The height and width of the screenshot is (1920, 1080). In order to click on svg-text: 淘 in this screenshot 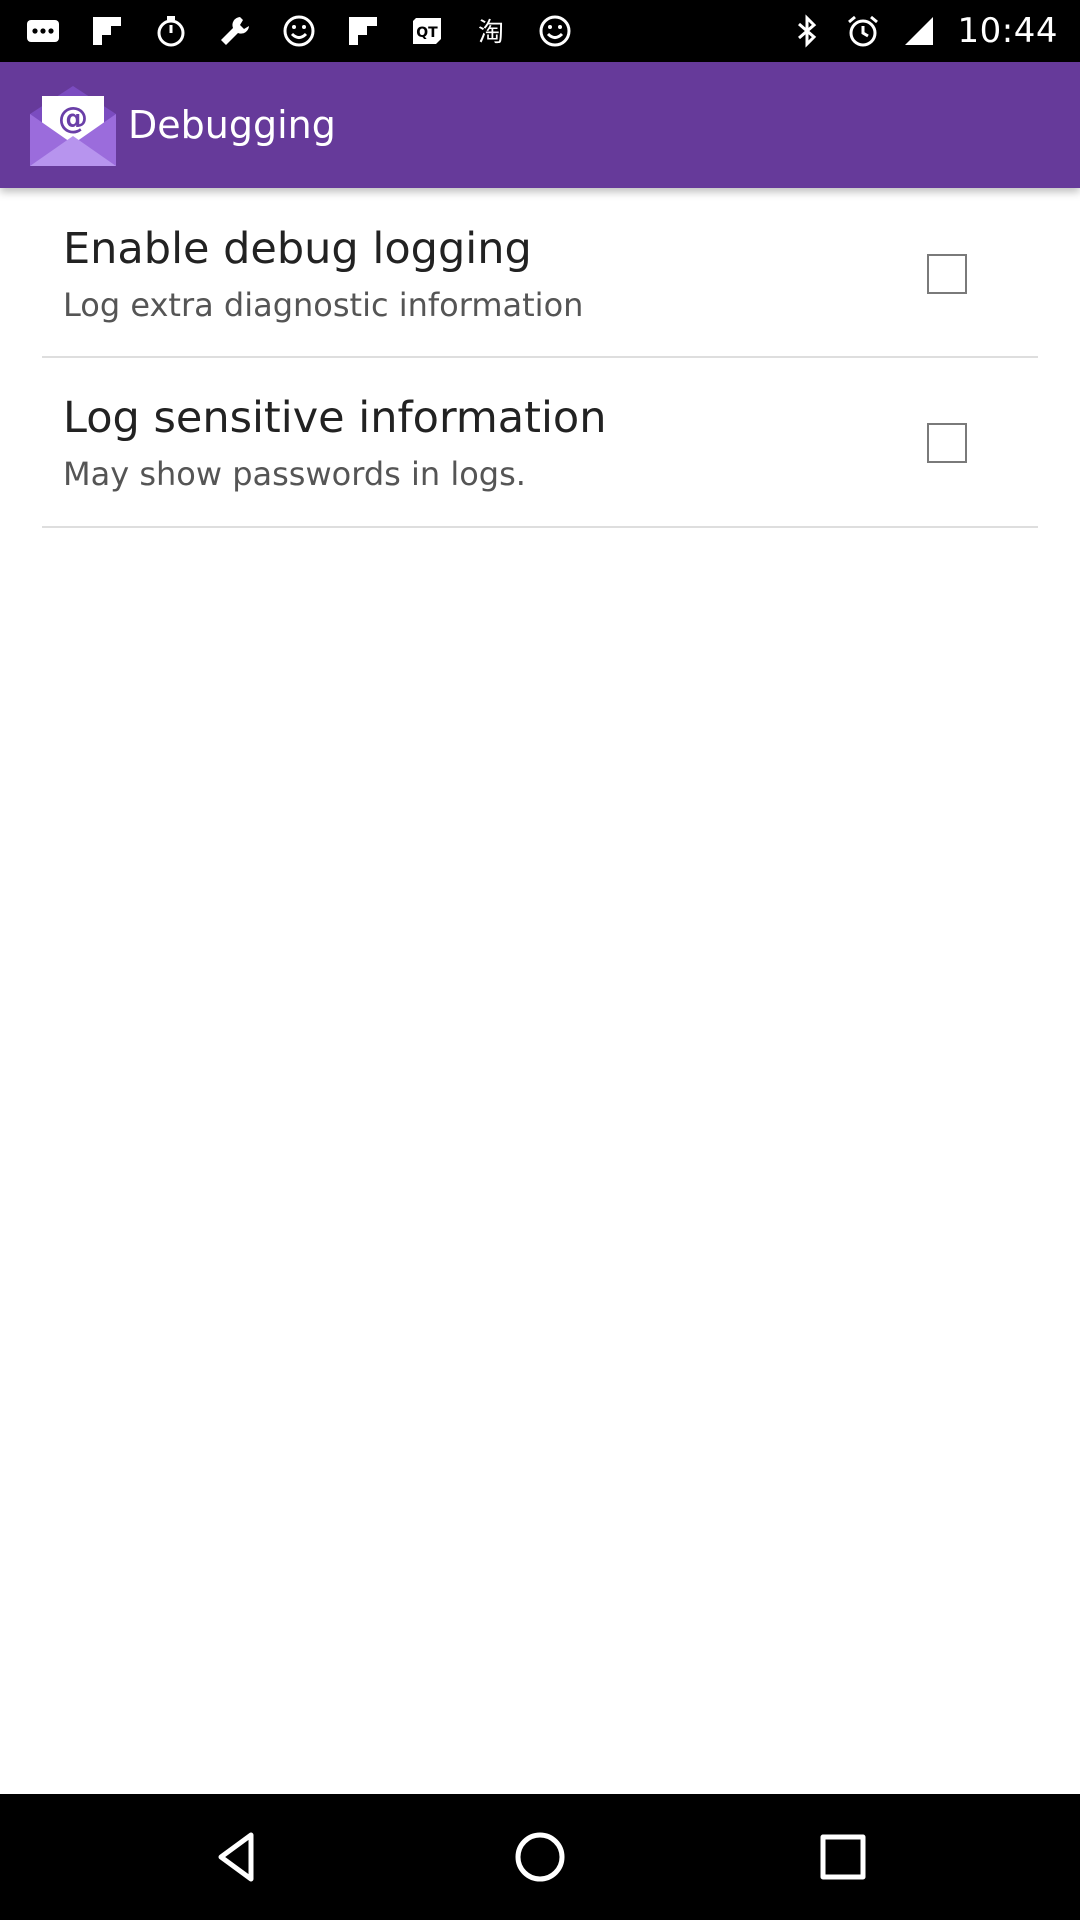, I will do `click(491, 33)`.